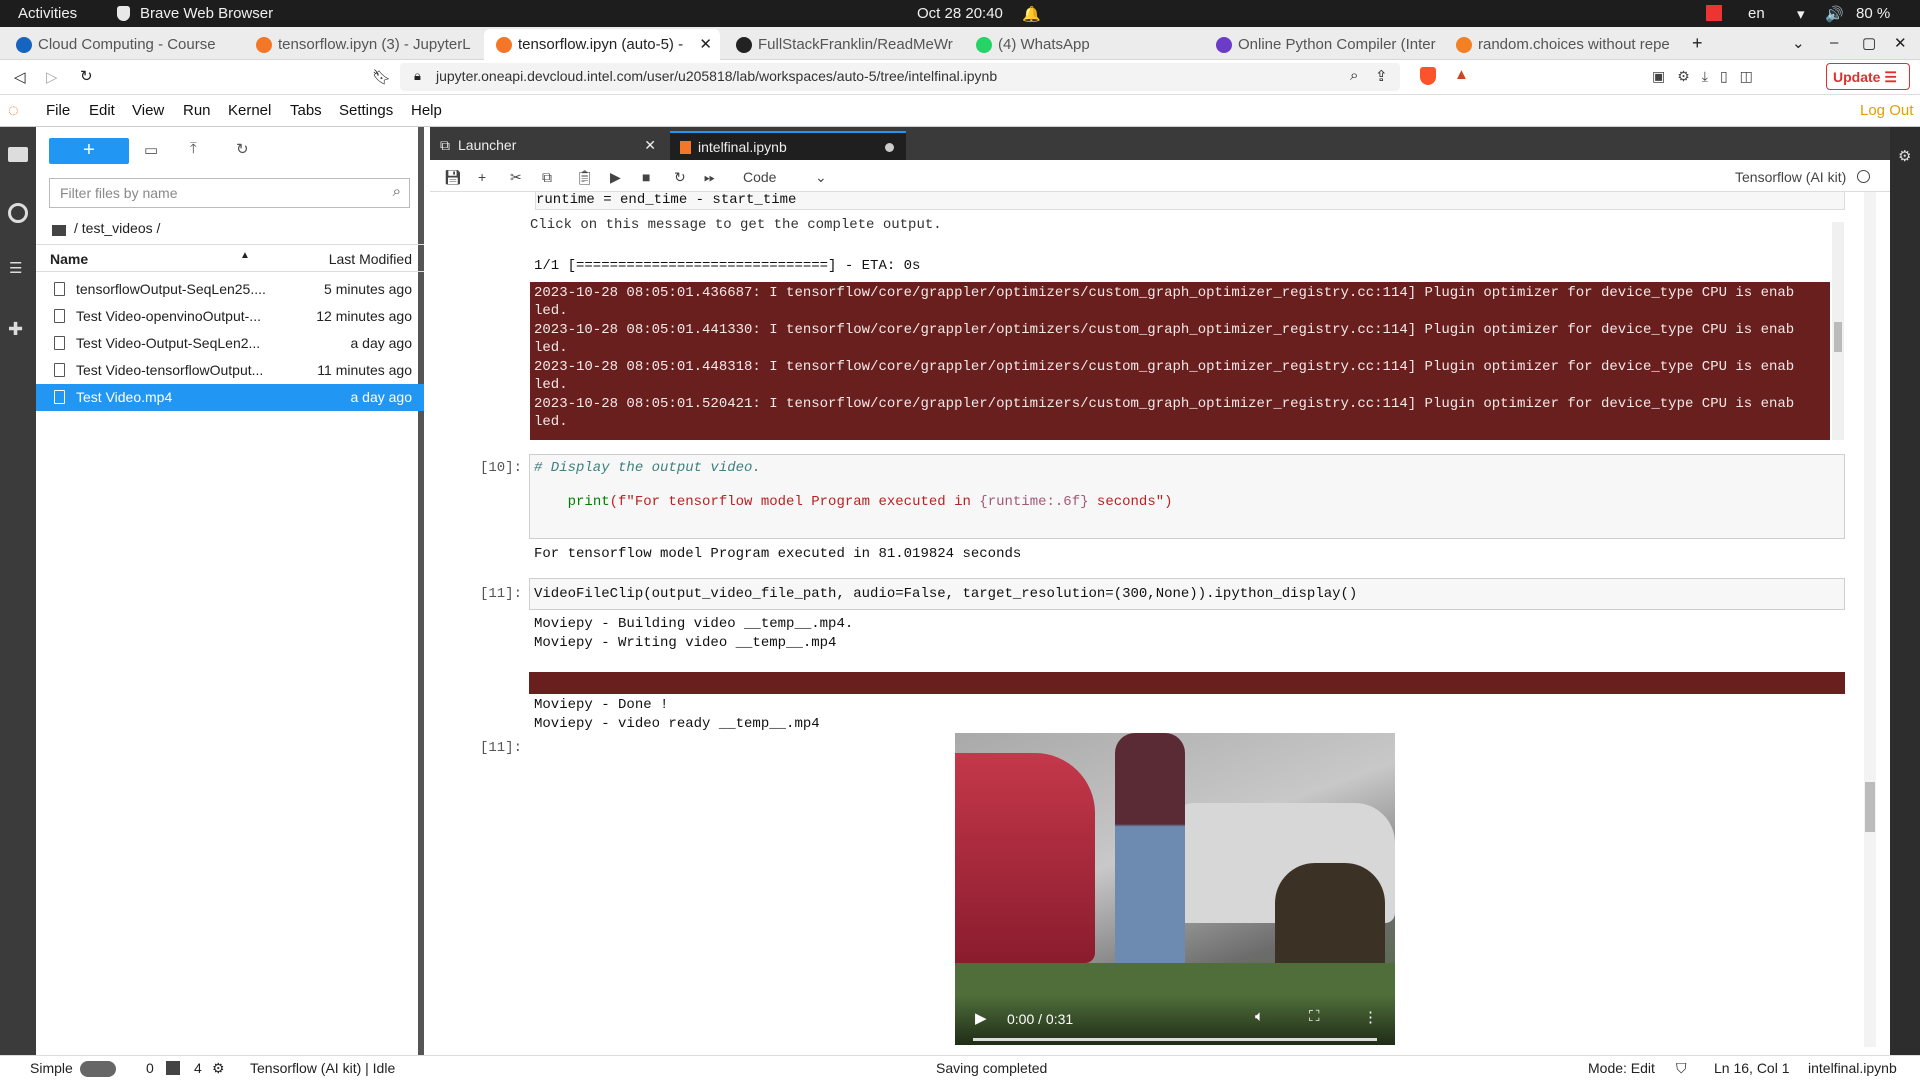 The image size is (1920, 1080). What do you see at coordinates (1869, 43) in the screenshot?
I see `maximize-icon: ▢` at bounding box center [1869, 43].